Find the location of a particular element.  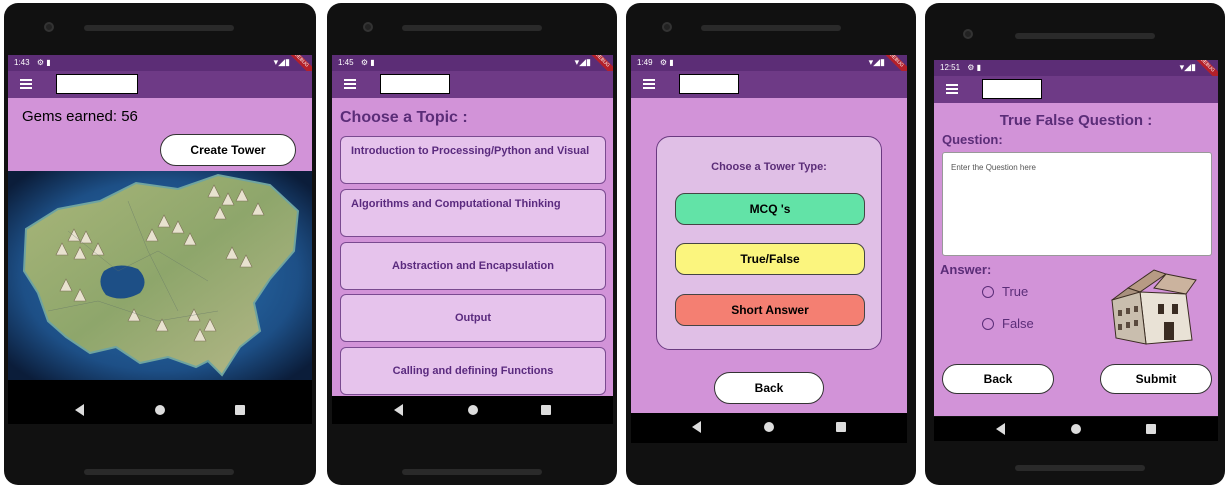

status-time: 1:45 is located at coordinates (346, 62).